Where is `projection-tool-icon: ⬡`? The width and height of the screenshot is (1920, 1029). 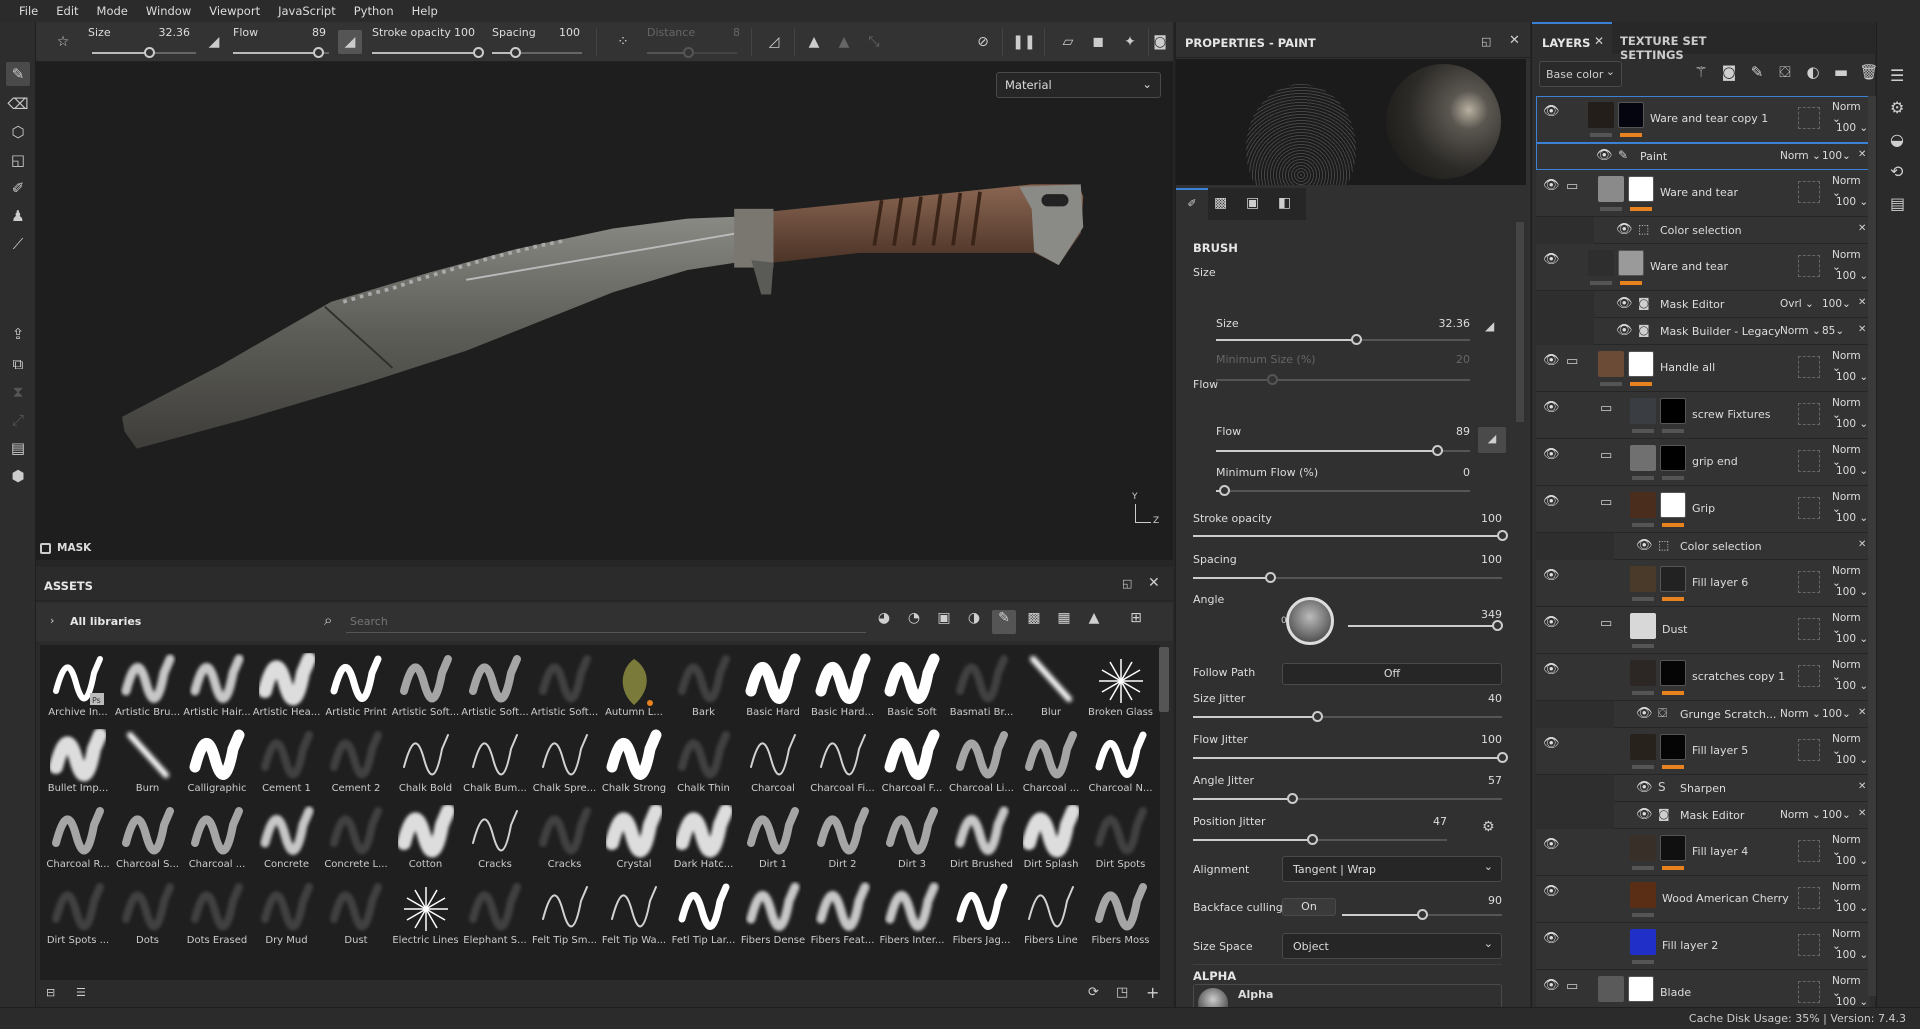
projection-tool-icon: ⬡ is located at coordinates (18, 132).